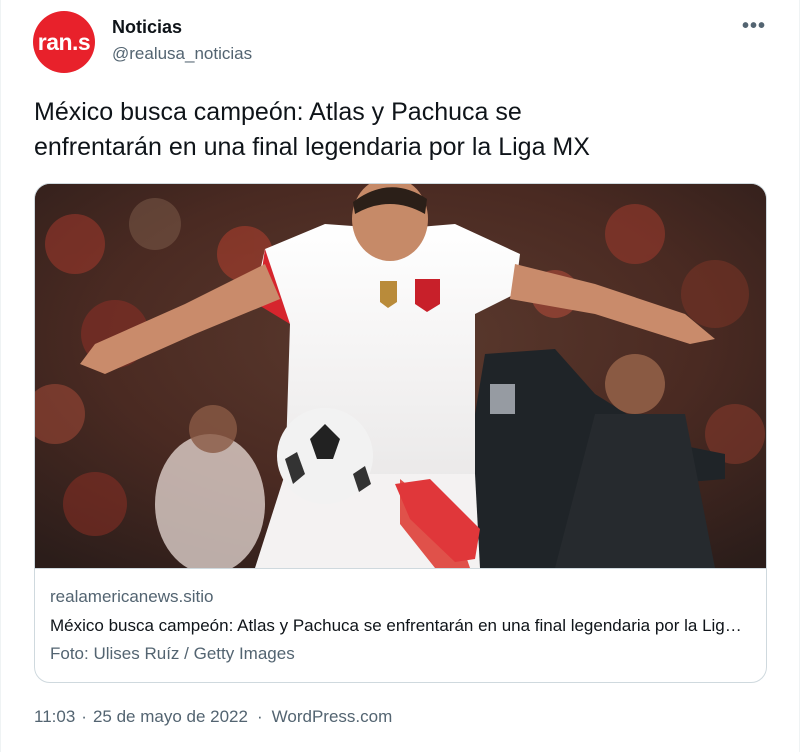 The height and width of the screenshot is (752, 800). What do you see at coordinates (147, 27) in the screenshot?
I see `display-name: Noticias` at bounding box center [147, 27].